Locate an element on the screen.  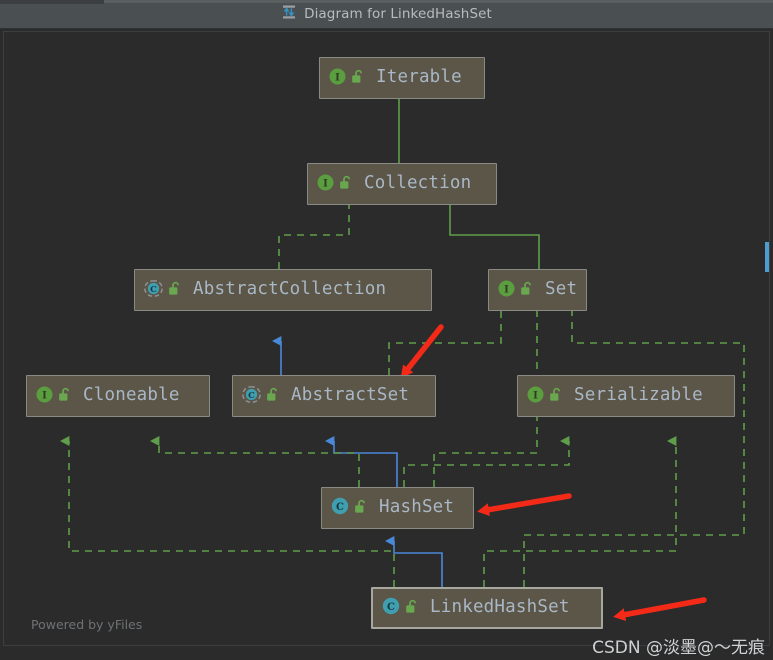
node-abstractset: C AbstractSet is located at coordinates (334, 396).